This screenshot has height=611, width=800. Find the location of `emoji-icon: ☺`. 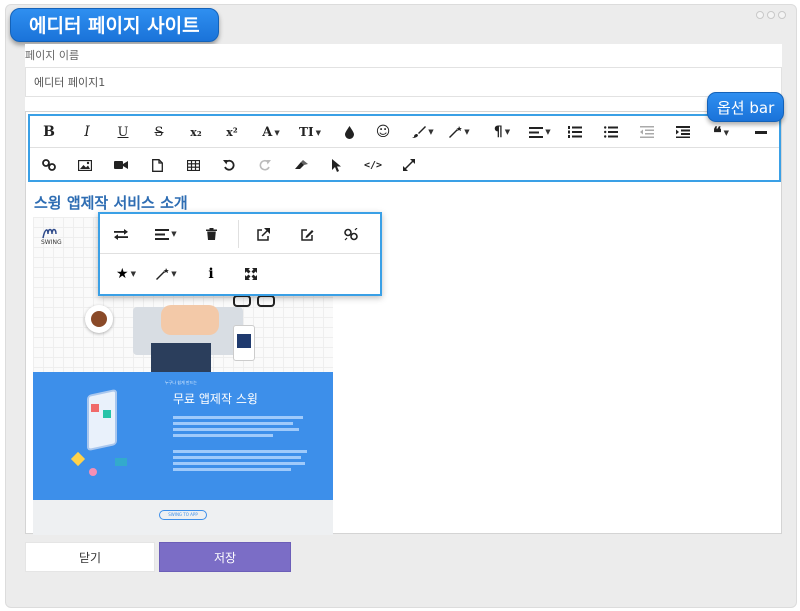

emoji-icon: ☺ is located at coordinates (383, 132).